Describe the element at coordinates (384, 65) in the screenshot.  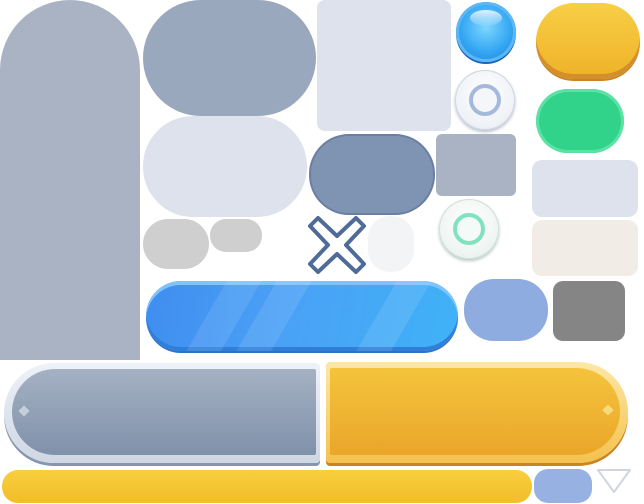
I see `panel-square-light` at that location.